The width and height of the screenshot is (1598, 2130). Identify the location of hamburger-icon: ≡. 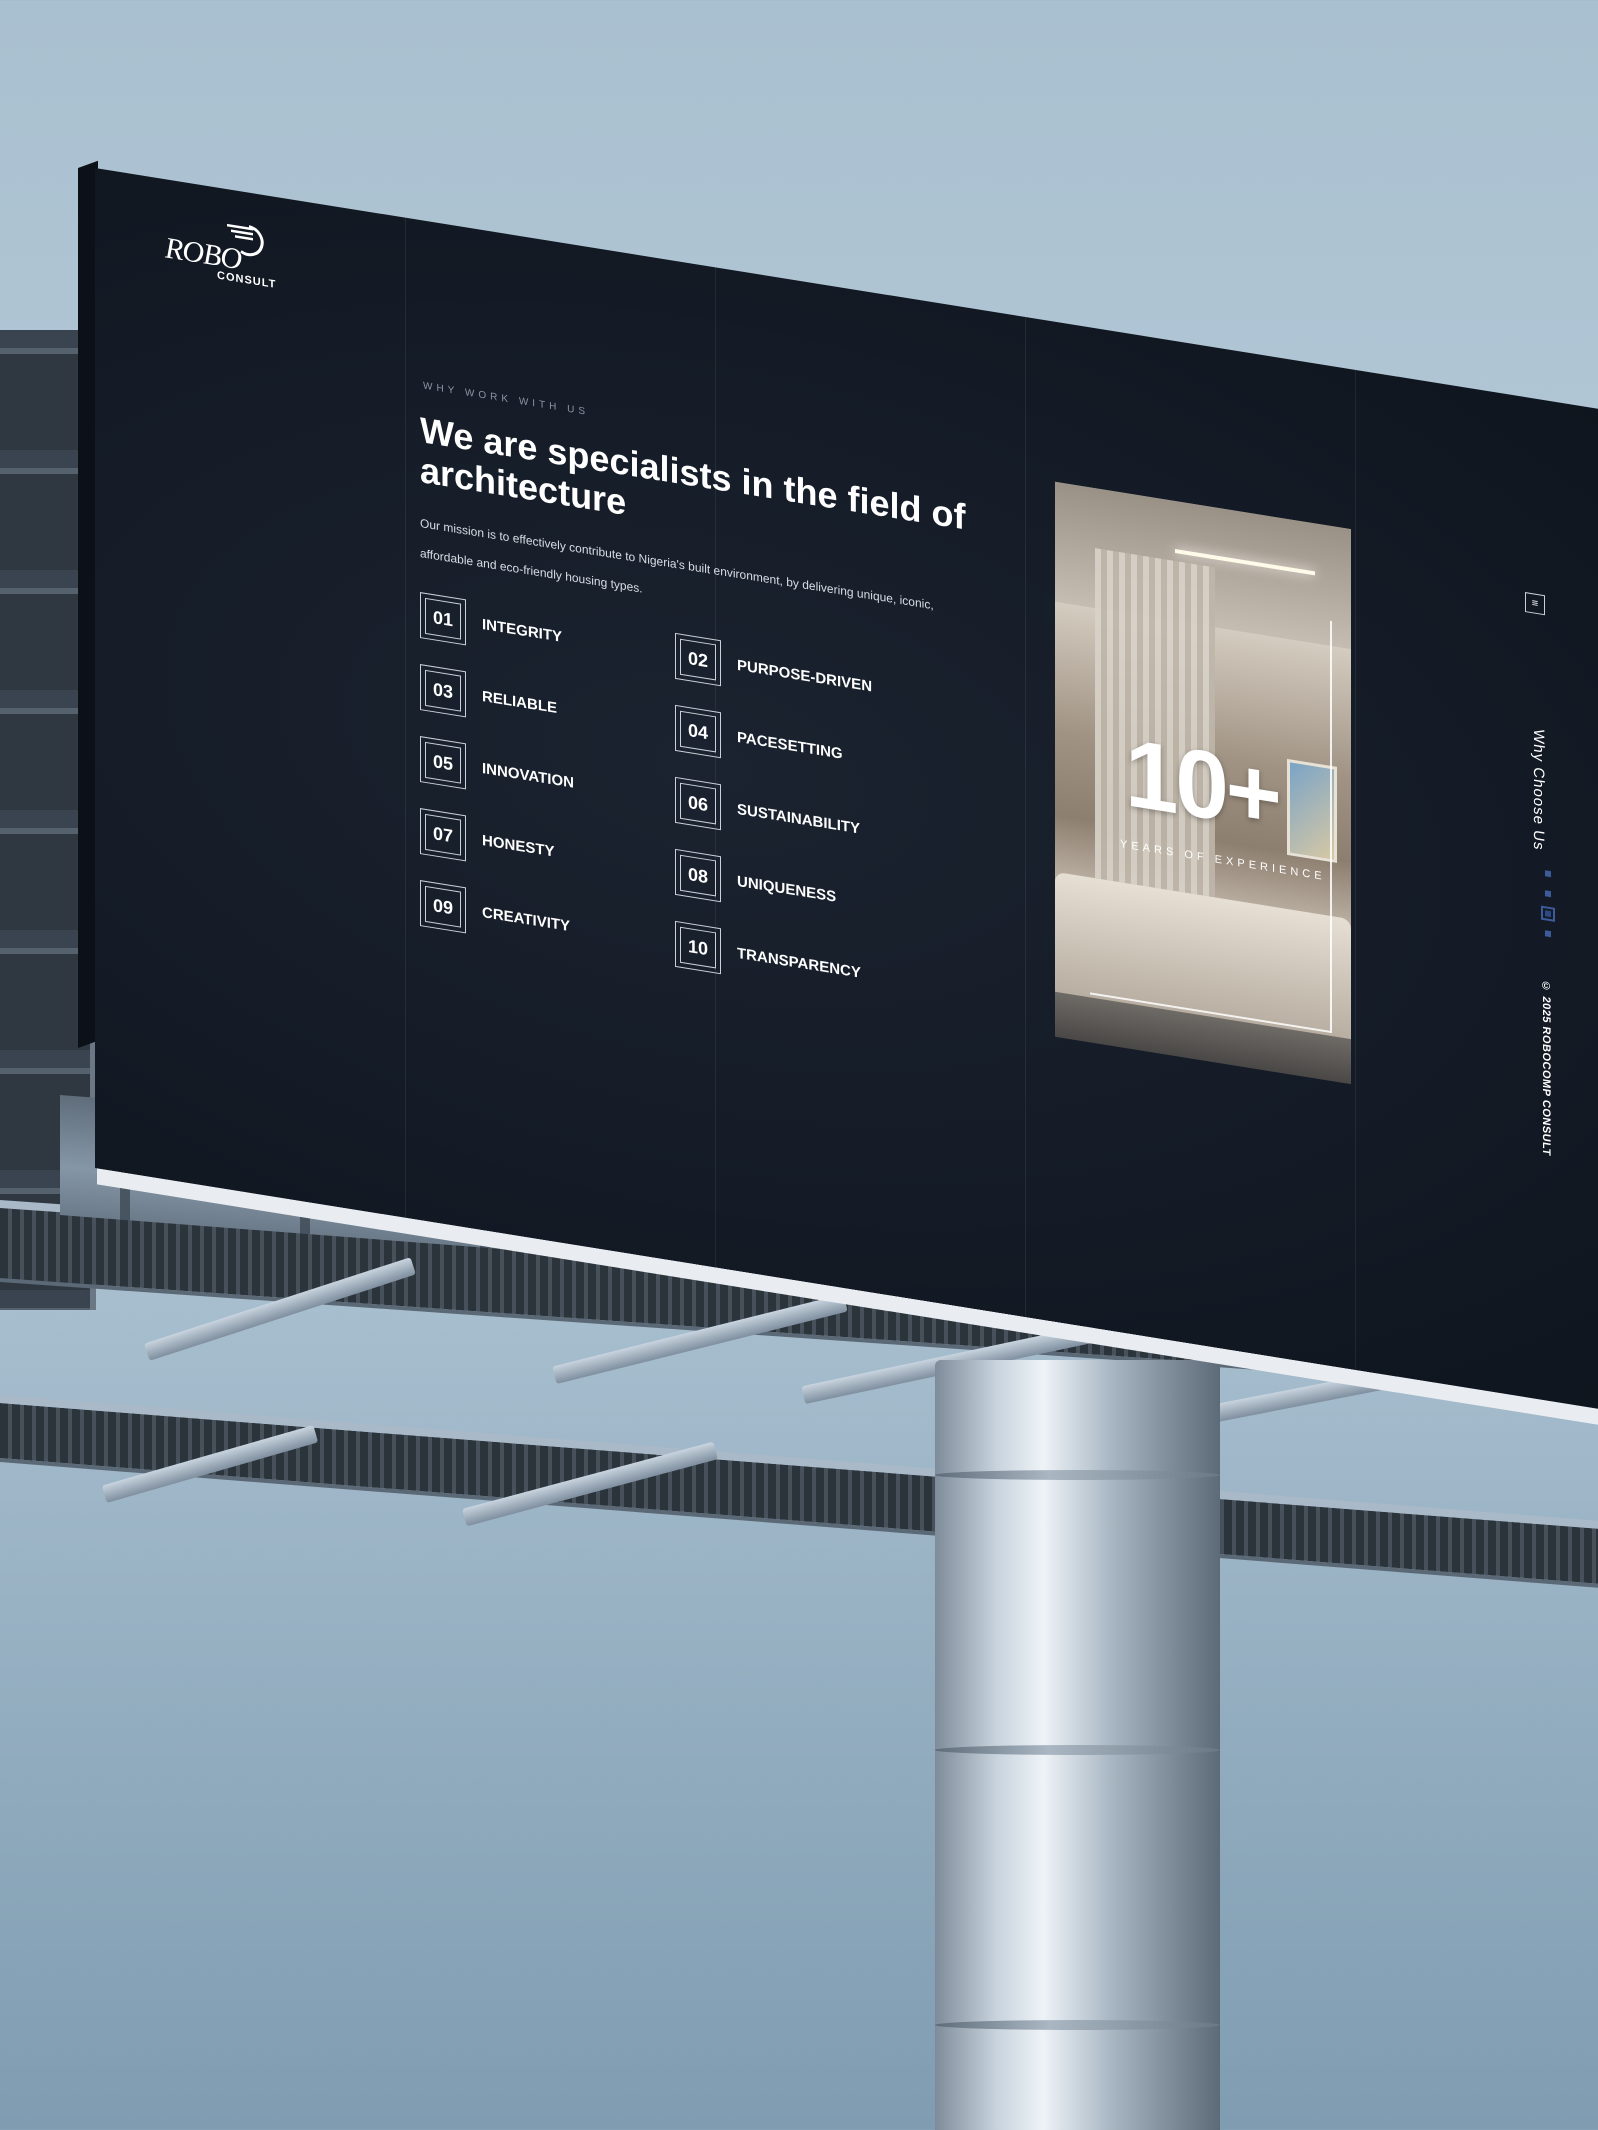
(1535, 604).